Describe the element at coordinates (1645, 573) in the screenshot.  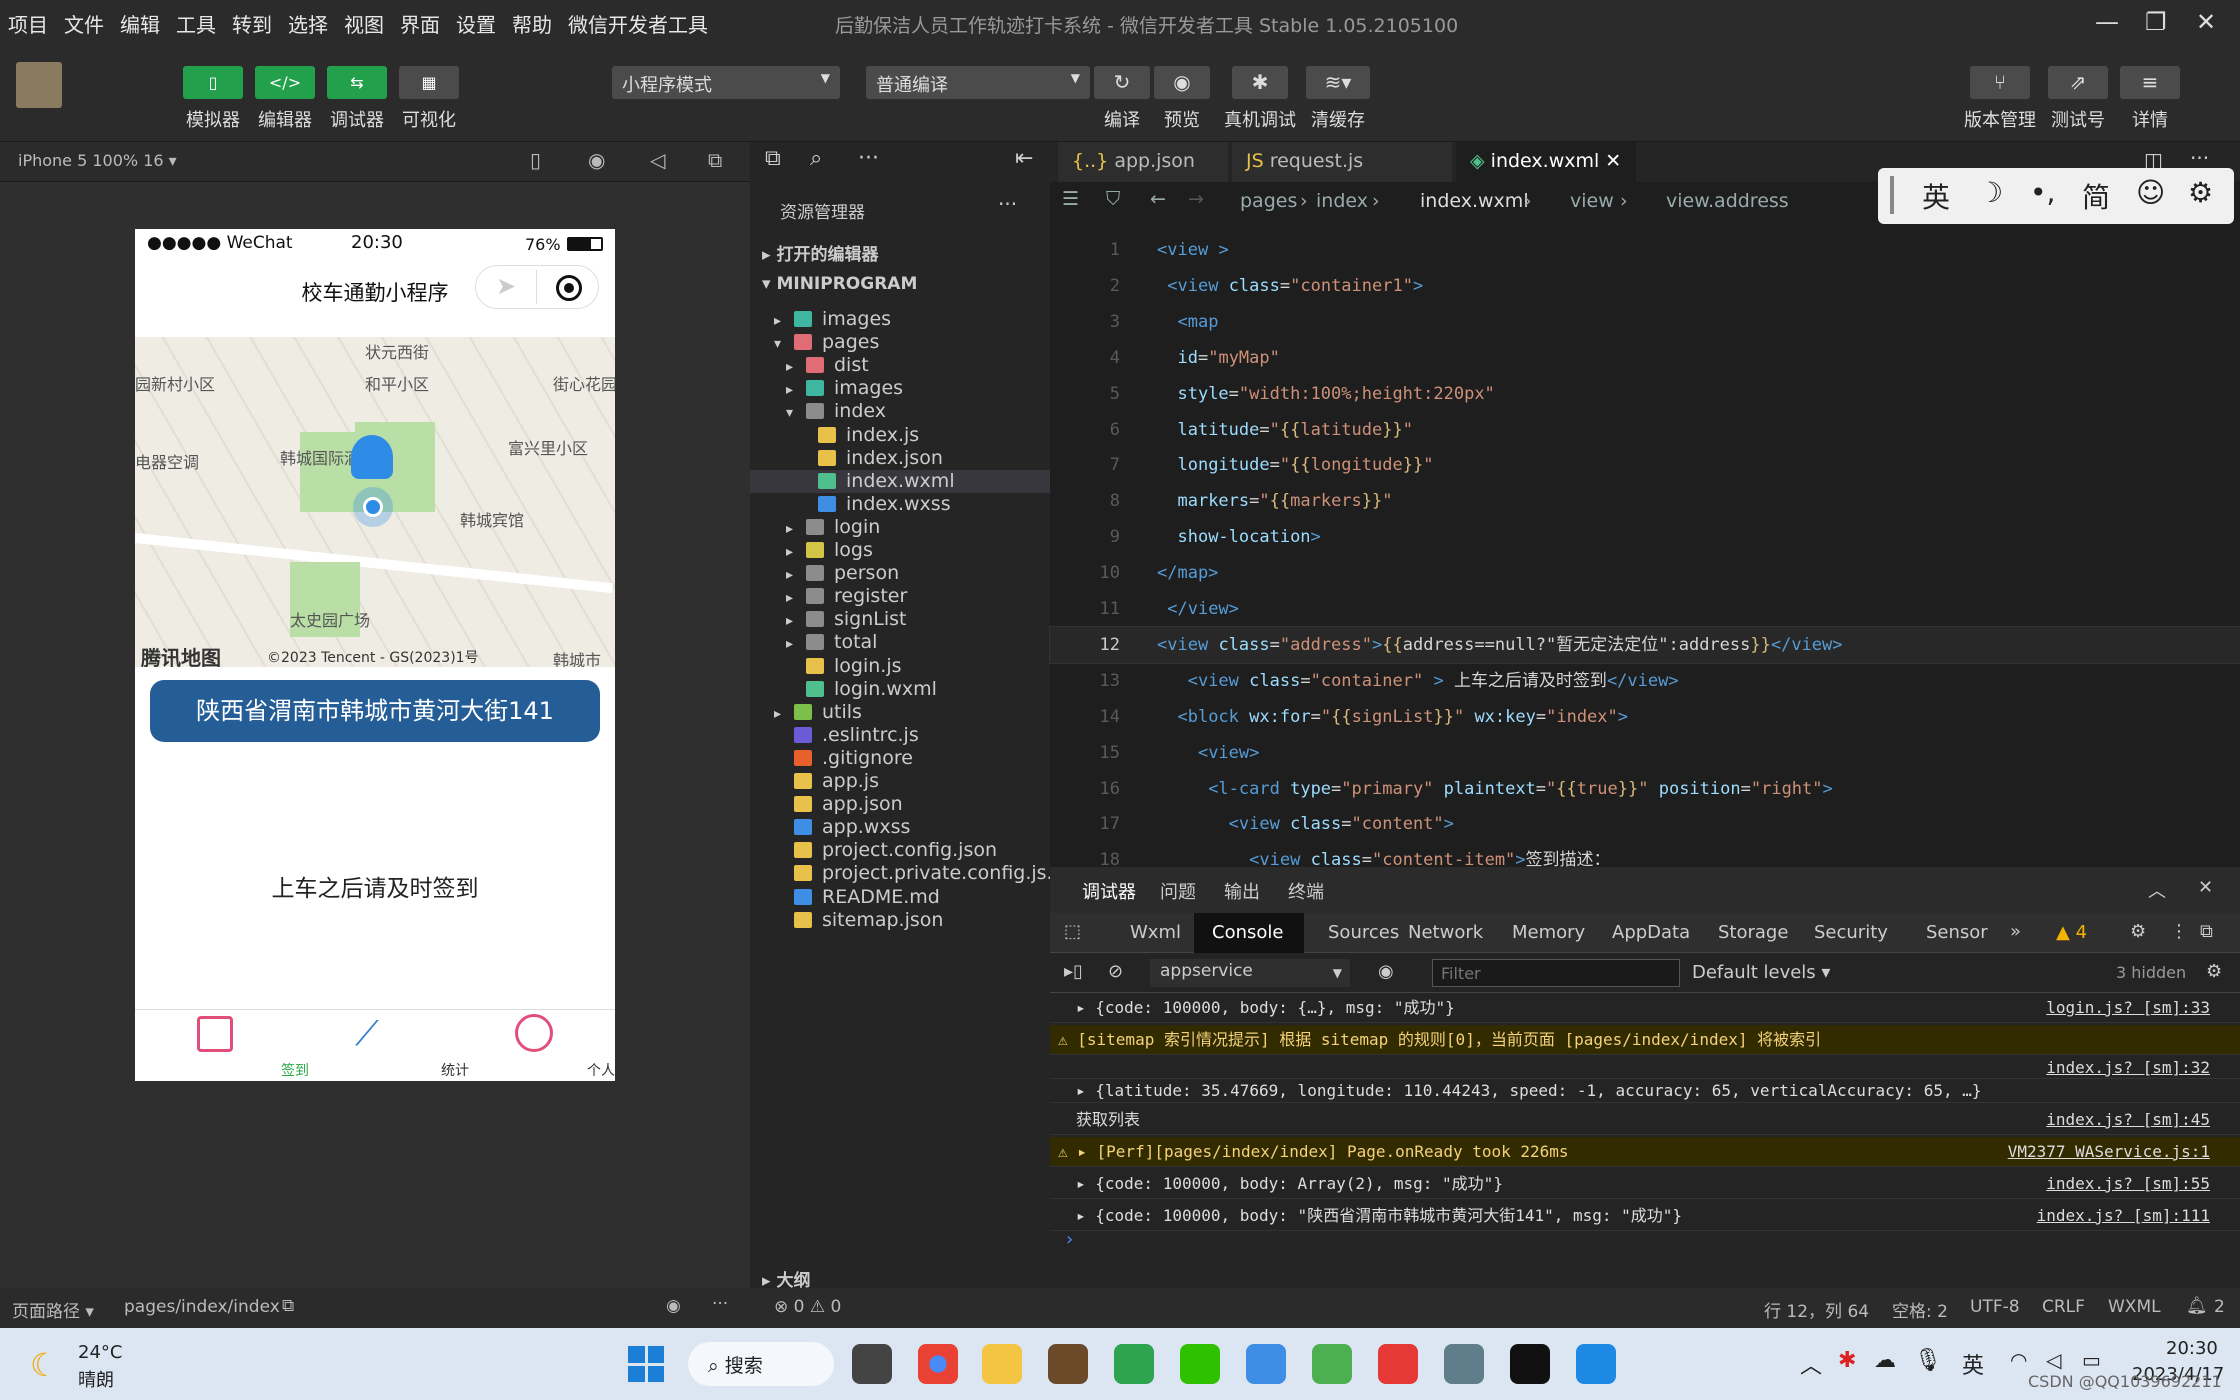
I see `code-line: 10 </map>` at that location.